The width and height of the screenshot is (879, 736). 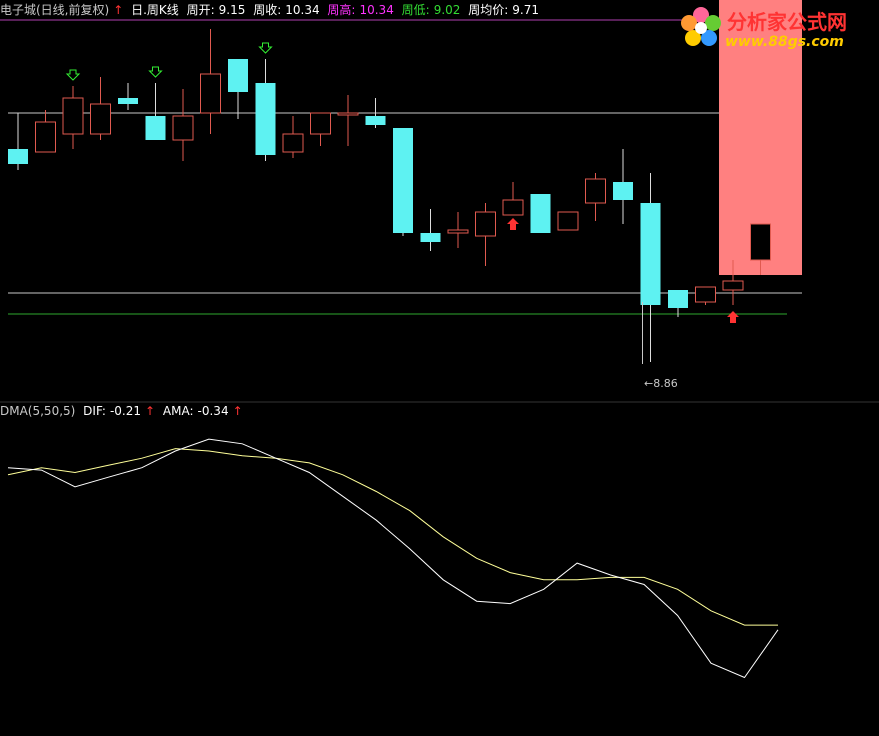 I want to click on close-value: 10.34, so click(x=302, y=10).